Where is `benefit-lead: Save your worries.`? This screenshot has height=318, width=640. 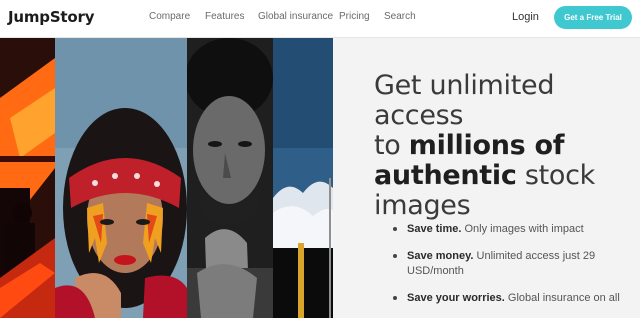
benefit-lead: Save your worries. is located at coordinates (456, 298).